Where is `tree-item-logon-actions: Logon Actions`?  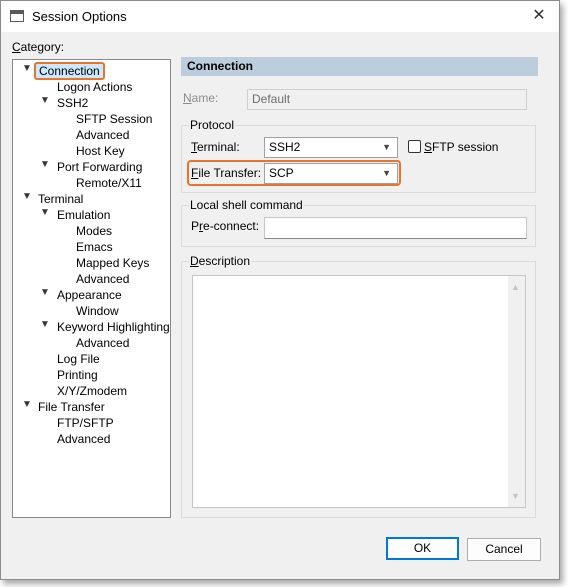
tree-item-logon-actions: Logon Actions is located at coordinates (94, 87).